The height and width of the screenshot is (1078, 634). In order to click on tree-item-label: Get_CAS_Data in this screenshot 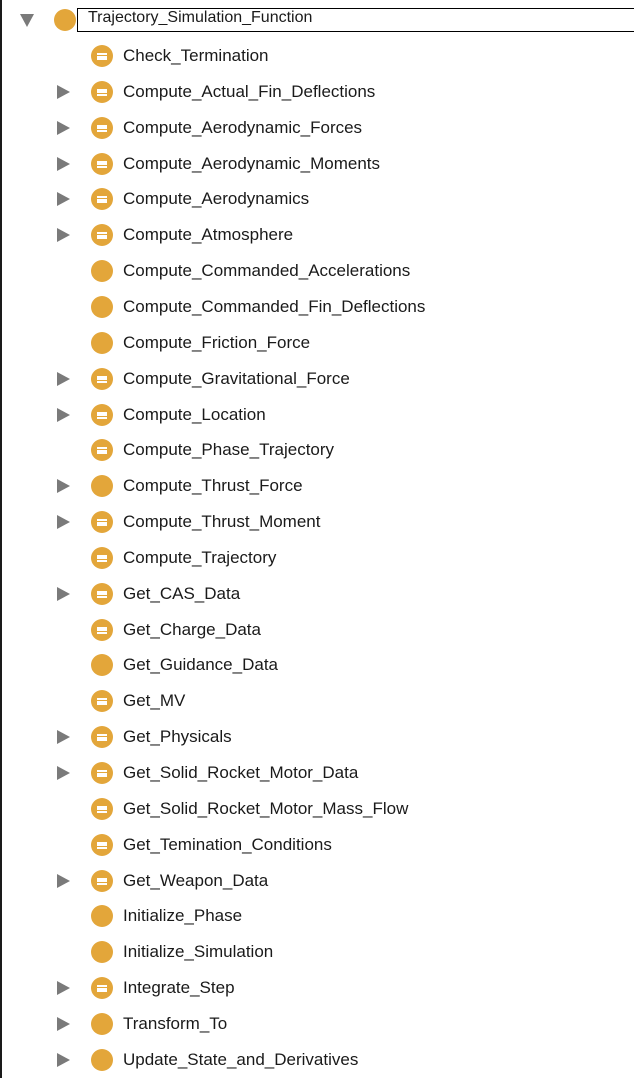, I will do `click(182, 593)`.